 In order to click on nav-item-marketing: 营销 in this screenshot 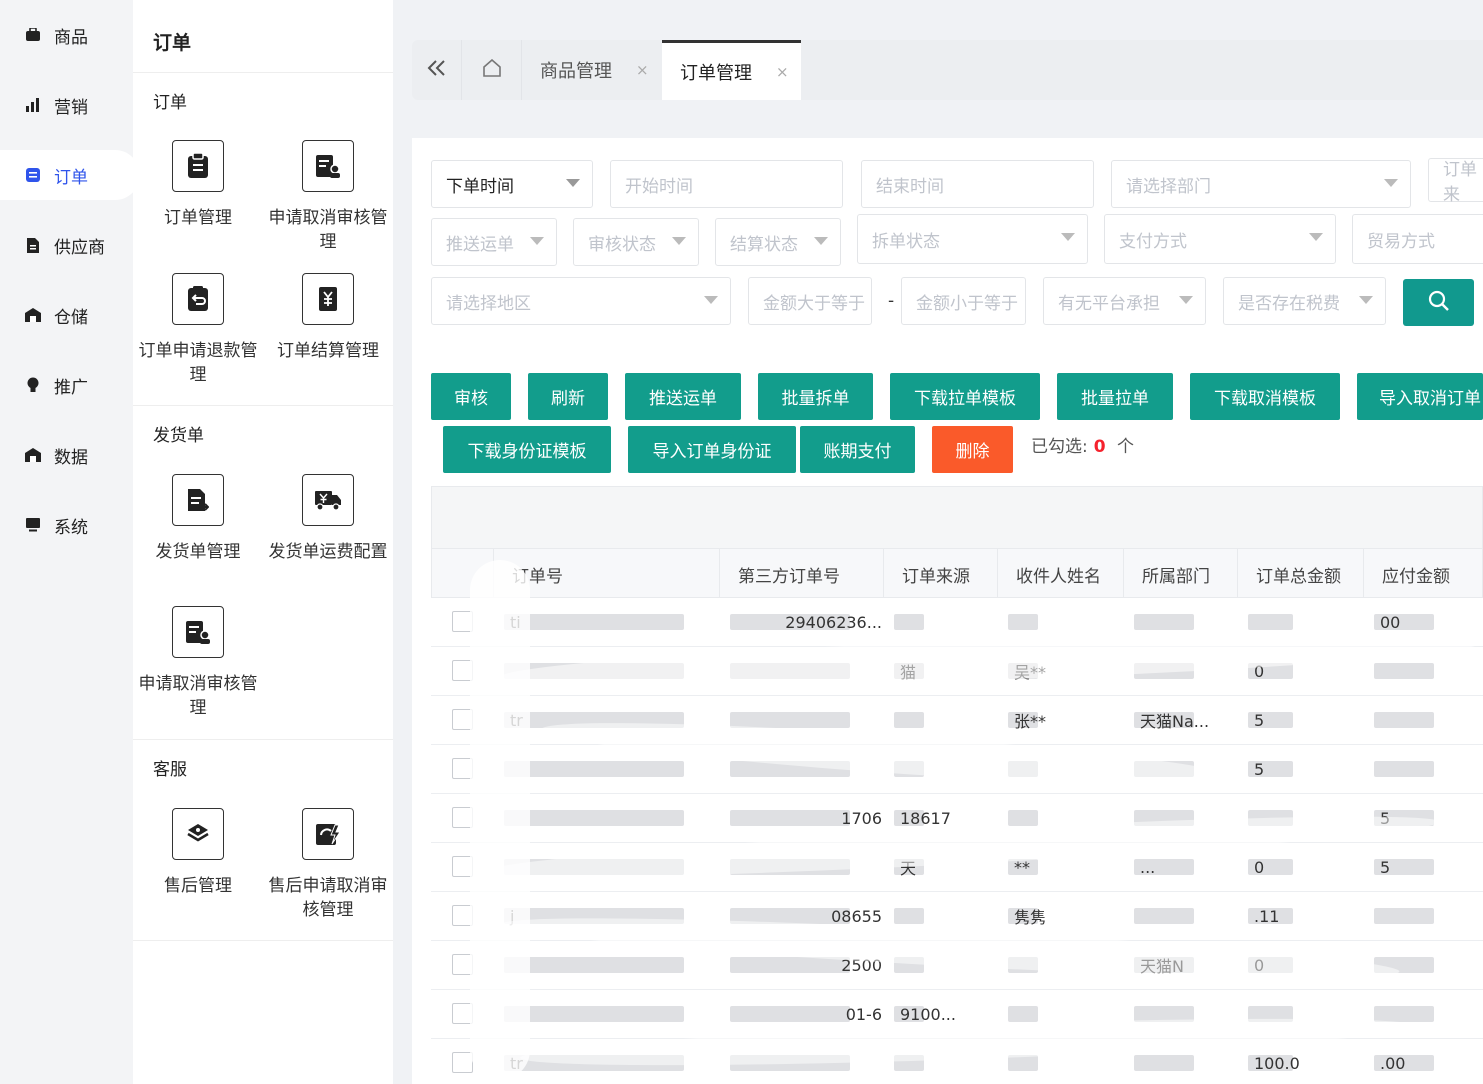, I will do `click(66, 105)`.